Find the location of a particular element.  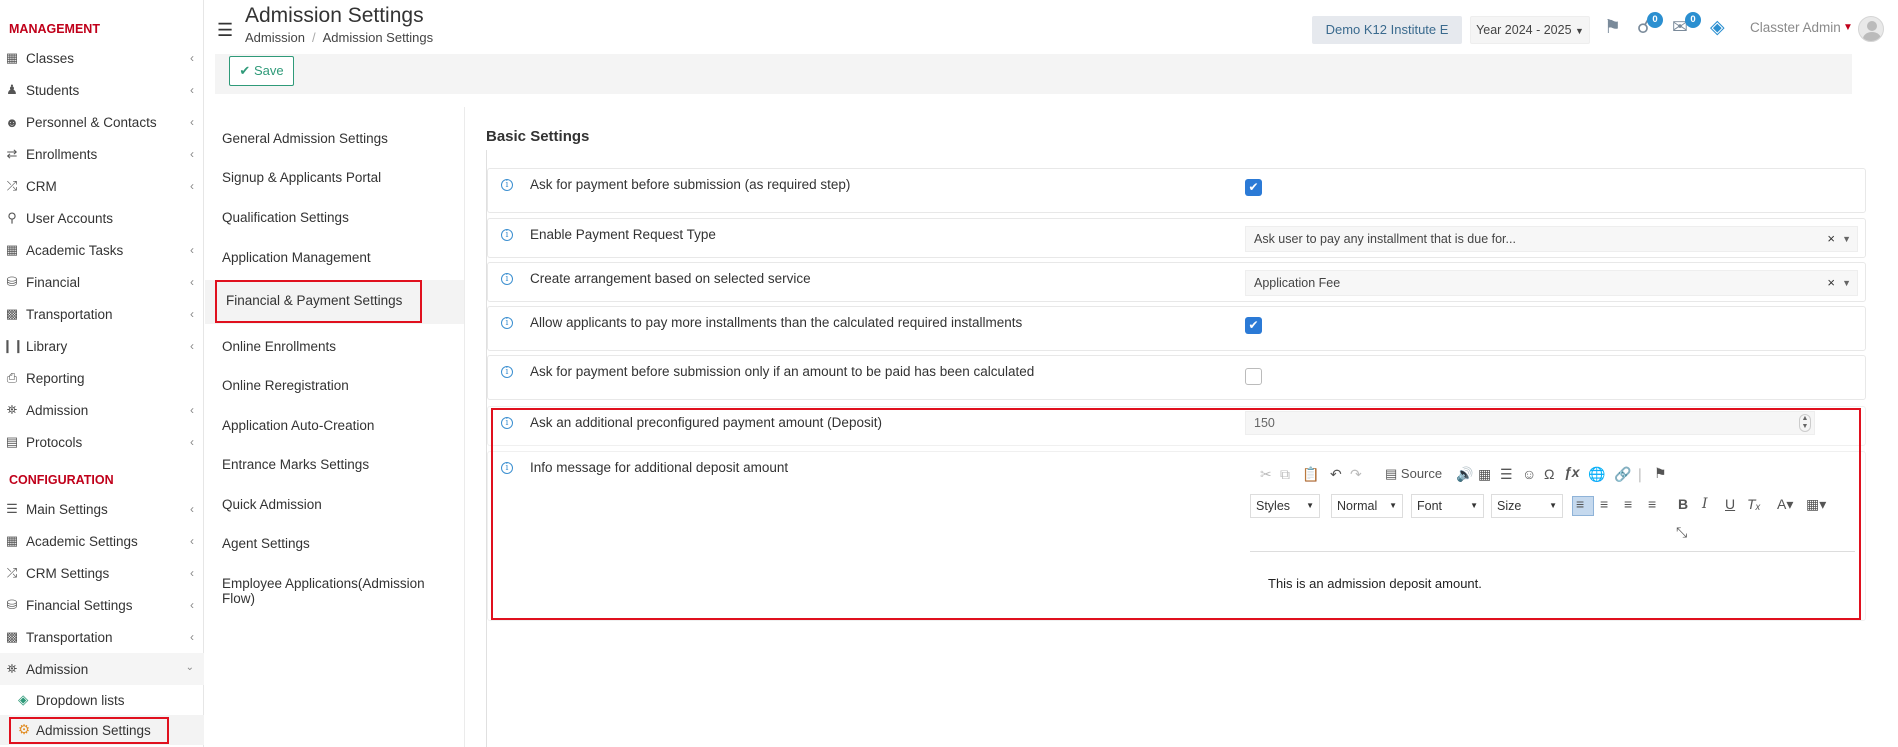

unlink-icon: ❘ is located at coordinates (1640, 474).